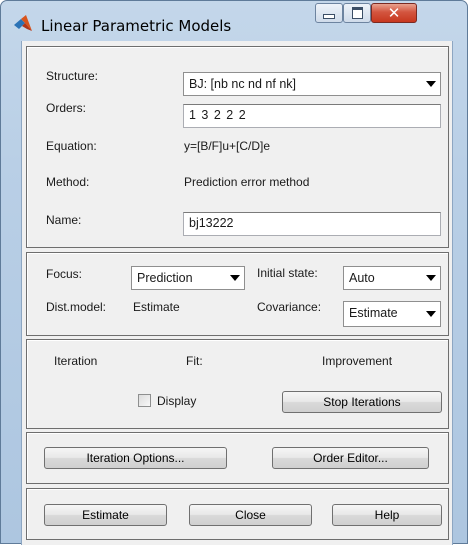 The image size is (469, 545). I want to click on display-label: Display, so click(177, 401).